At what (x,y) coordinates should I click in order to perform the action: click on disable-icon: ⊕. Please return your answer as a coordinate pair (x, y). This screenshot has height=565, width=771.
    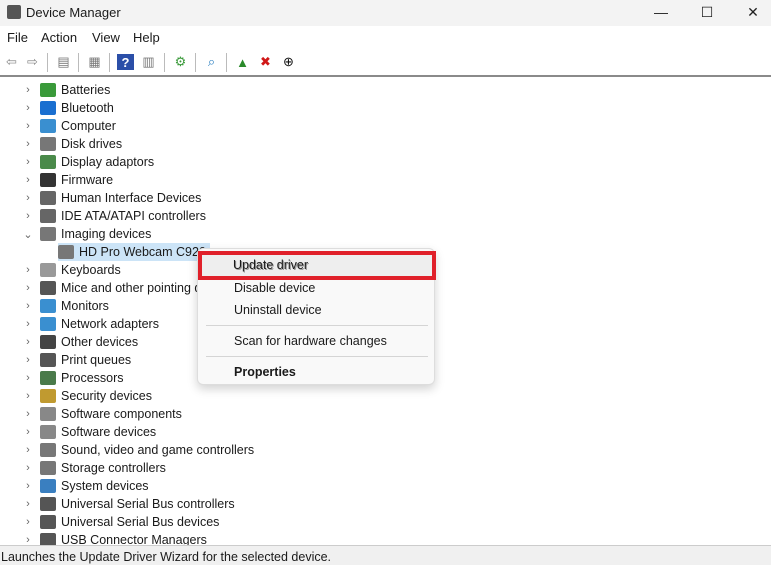
    Looking at the image, I should click on (288, 62).